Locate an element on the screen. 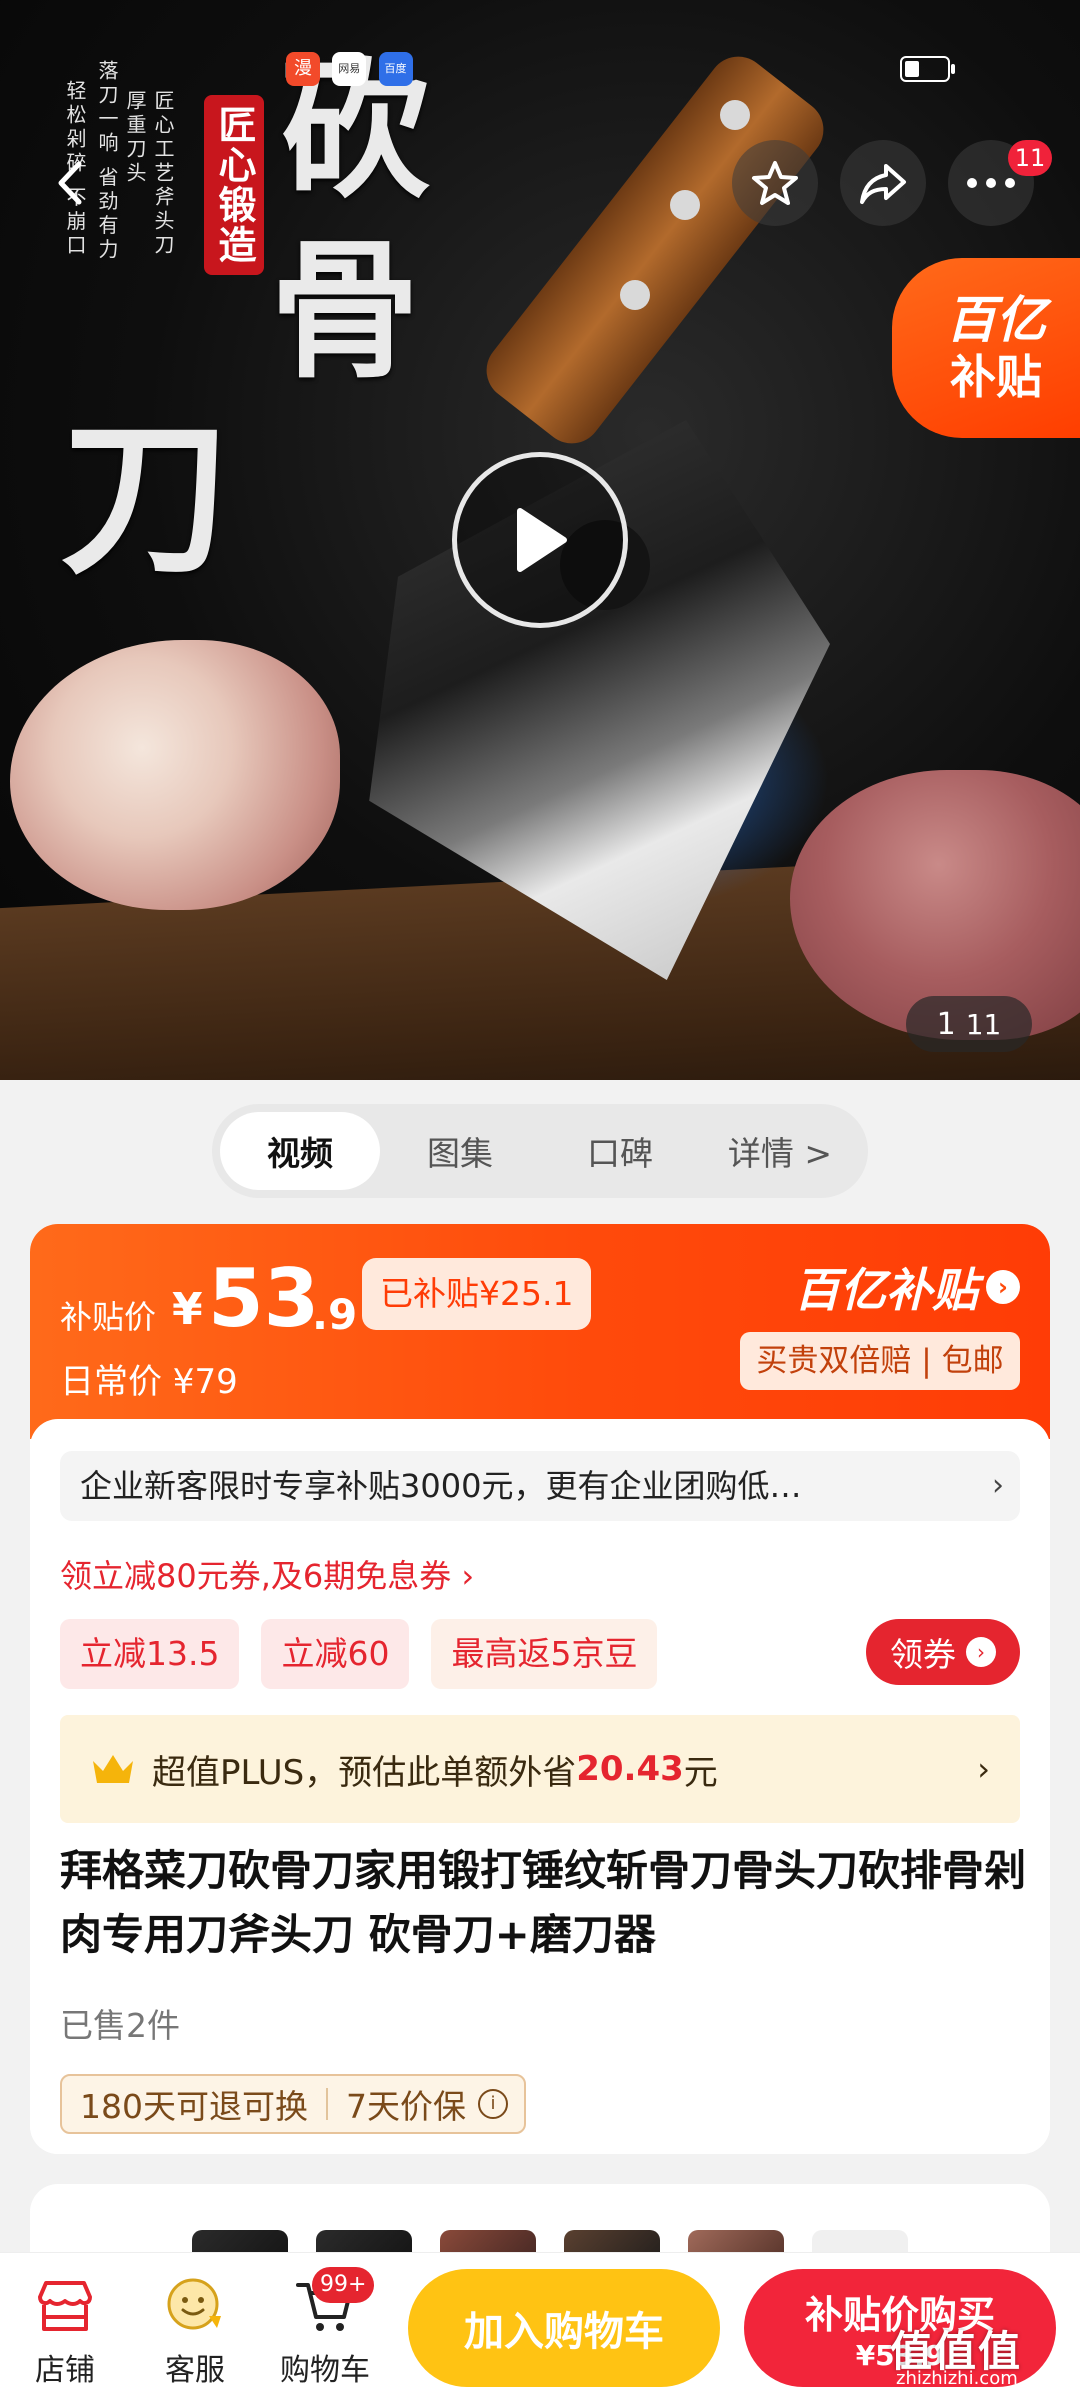 The width and height of the screenshot is (1080, 2400). subsidy-brand: 百亿补贴 › 买贵双倍赔 | 包邮 is located at coordinates (880, 1322).